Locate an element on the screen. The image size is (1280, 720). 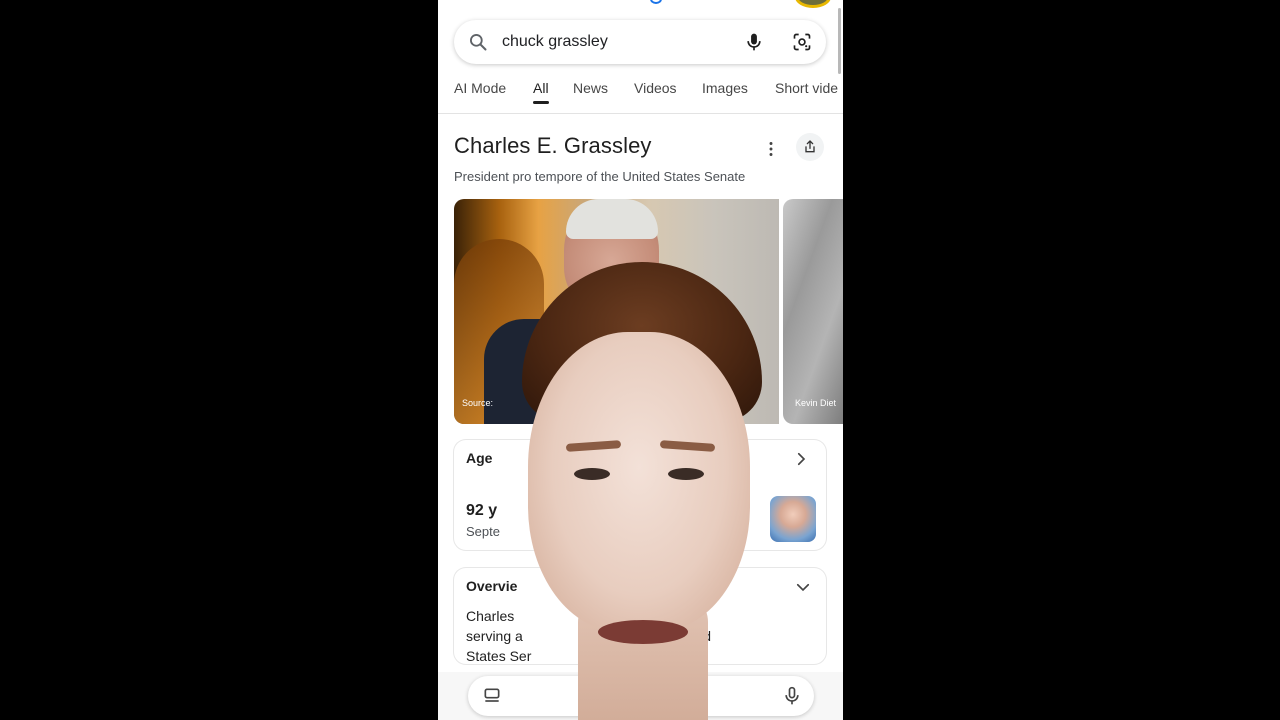
share-icon is located at coordinates (810, 146).